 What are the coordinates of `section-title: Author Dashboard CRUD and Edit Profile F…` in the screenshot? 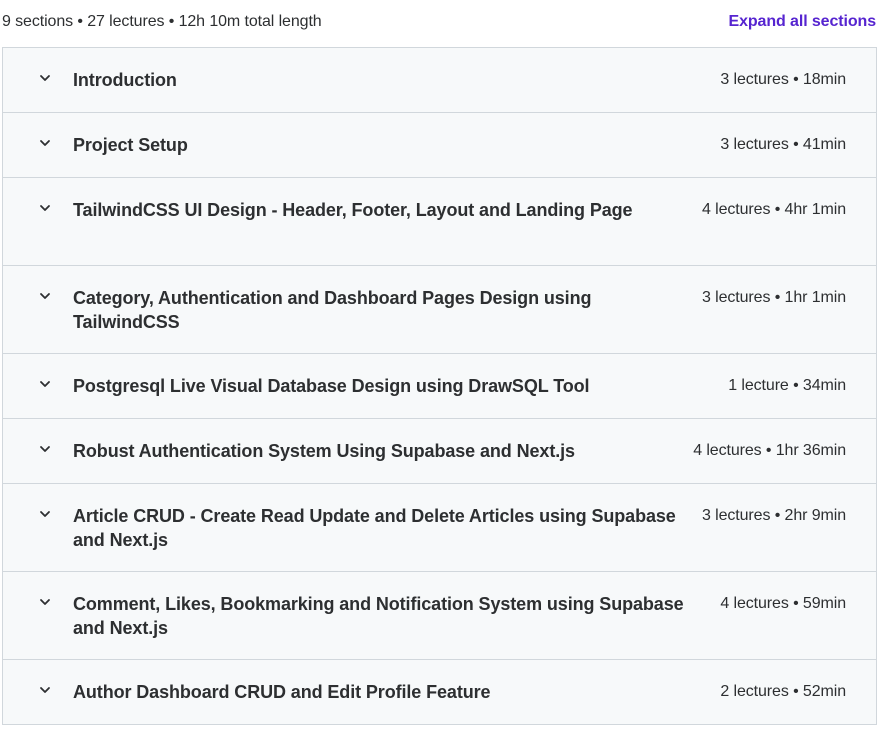 It's located at (282, 692).